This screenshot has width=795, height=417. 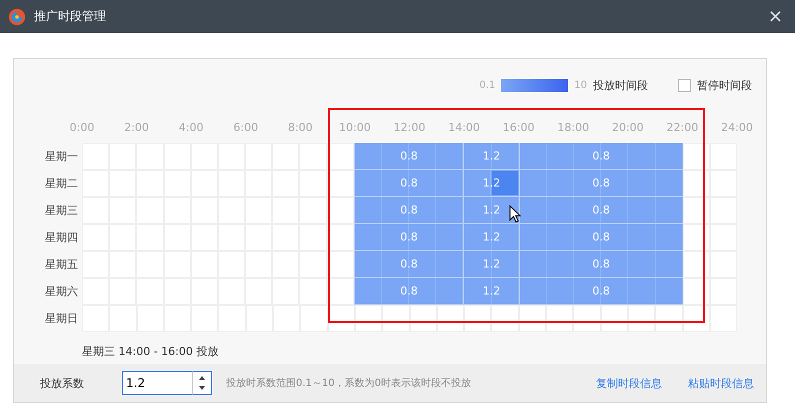 What do you see at coordinates (487, 85) in the screenshot?
I see `legend-min: 0.1` at bounding box center [487, 85].